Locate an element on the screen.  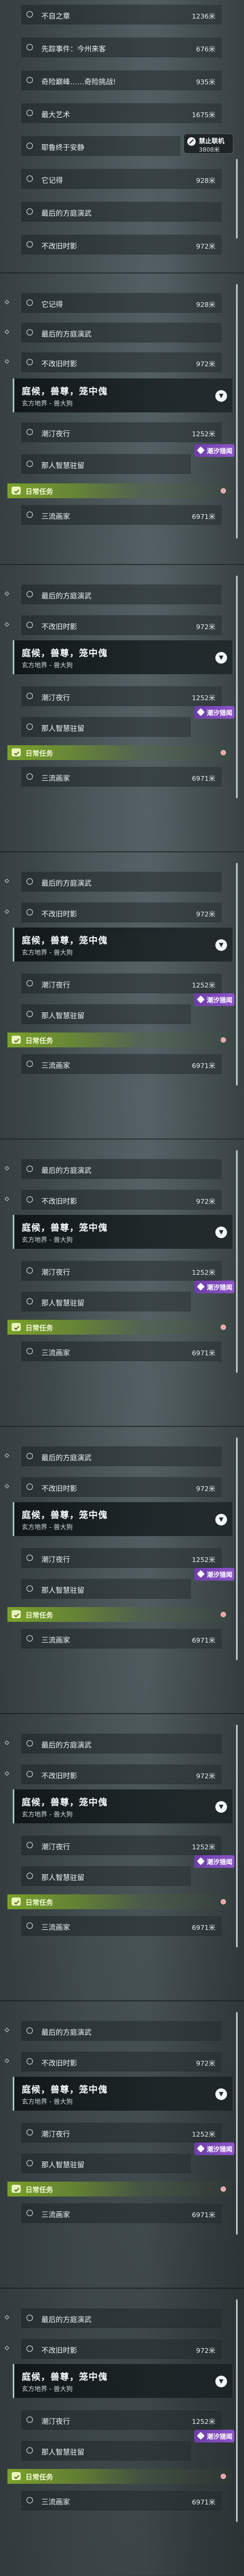
task-distance: 1252米 is located at coordinates (203, 698).